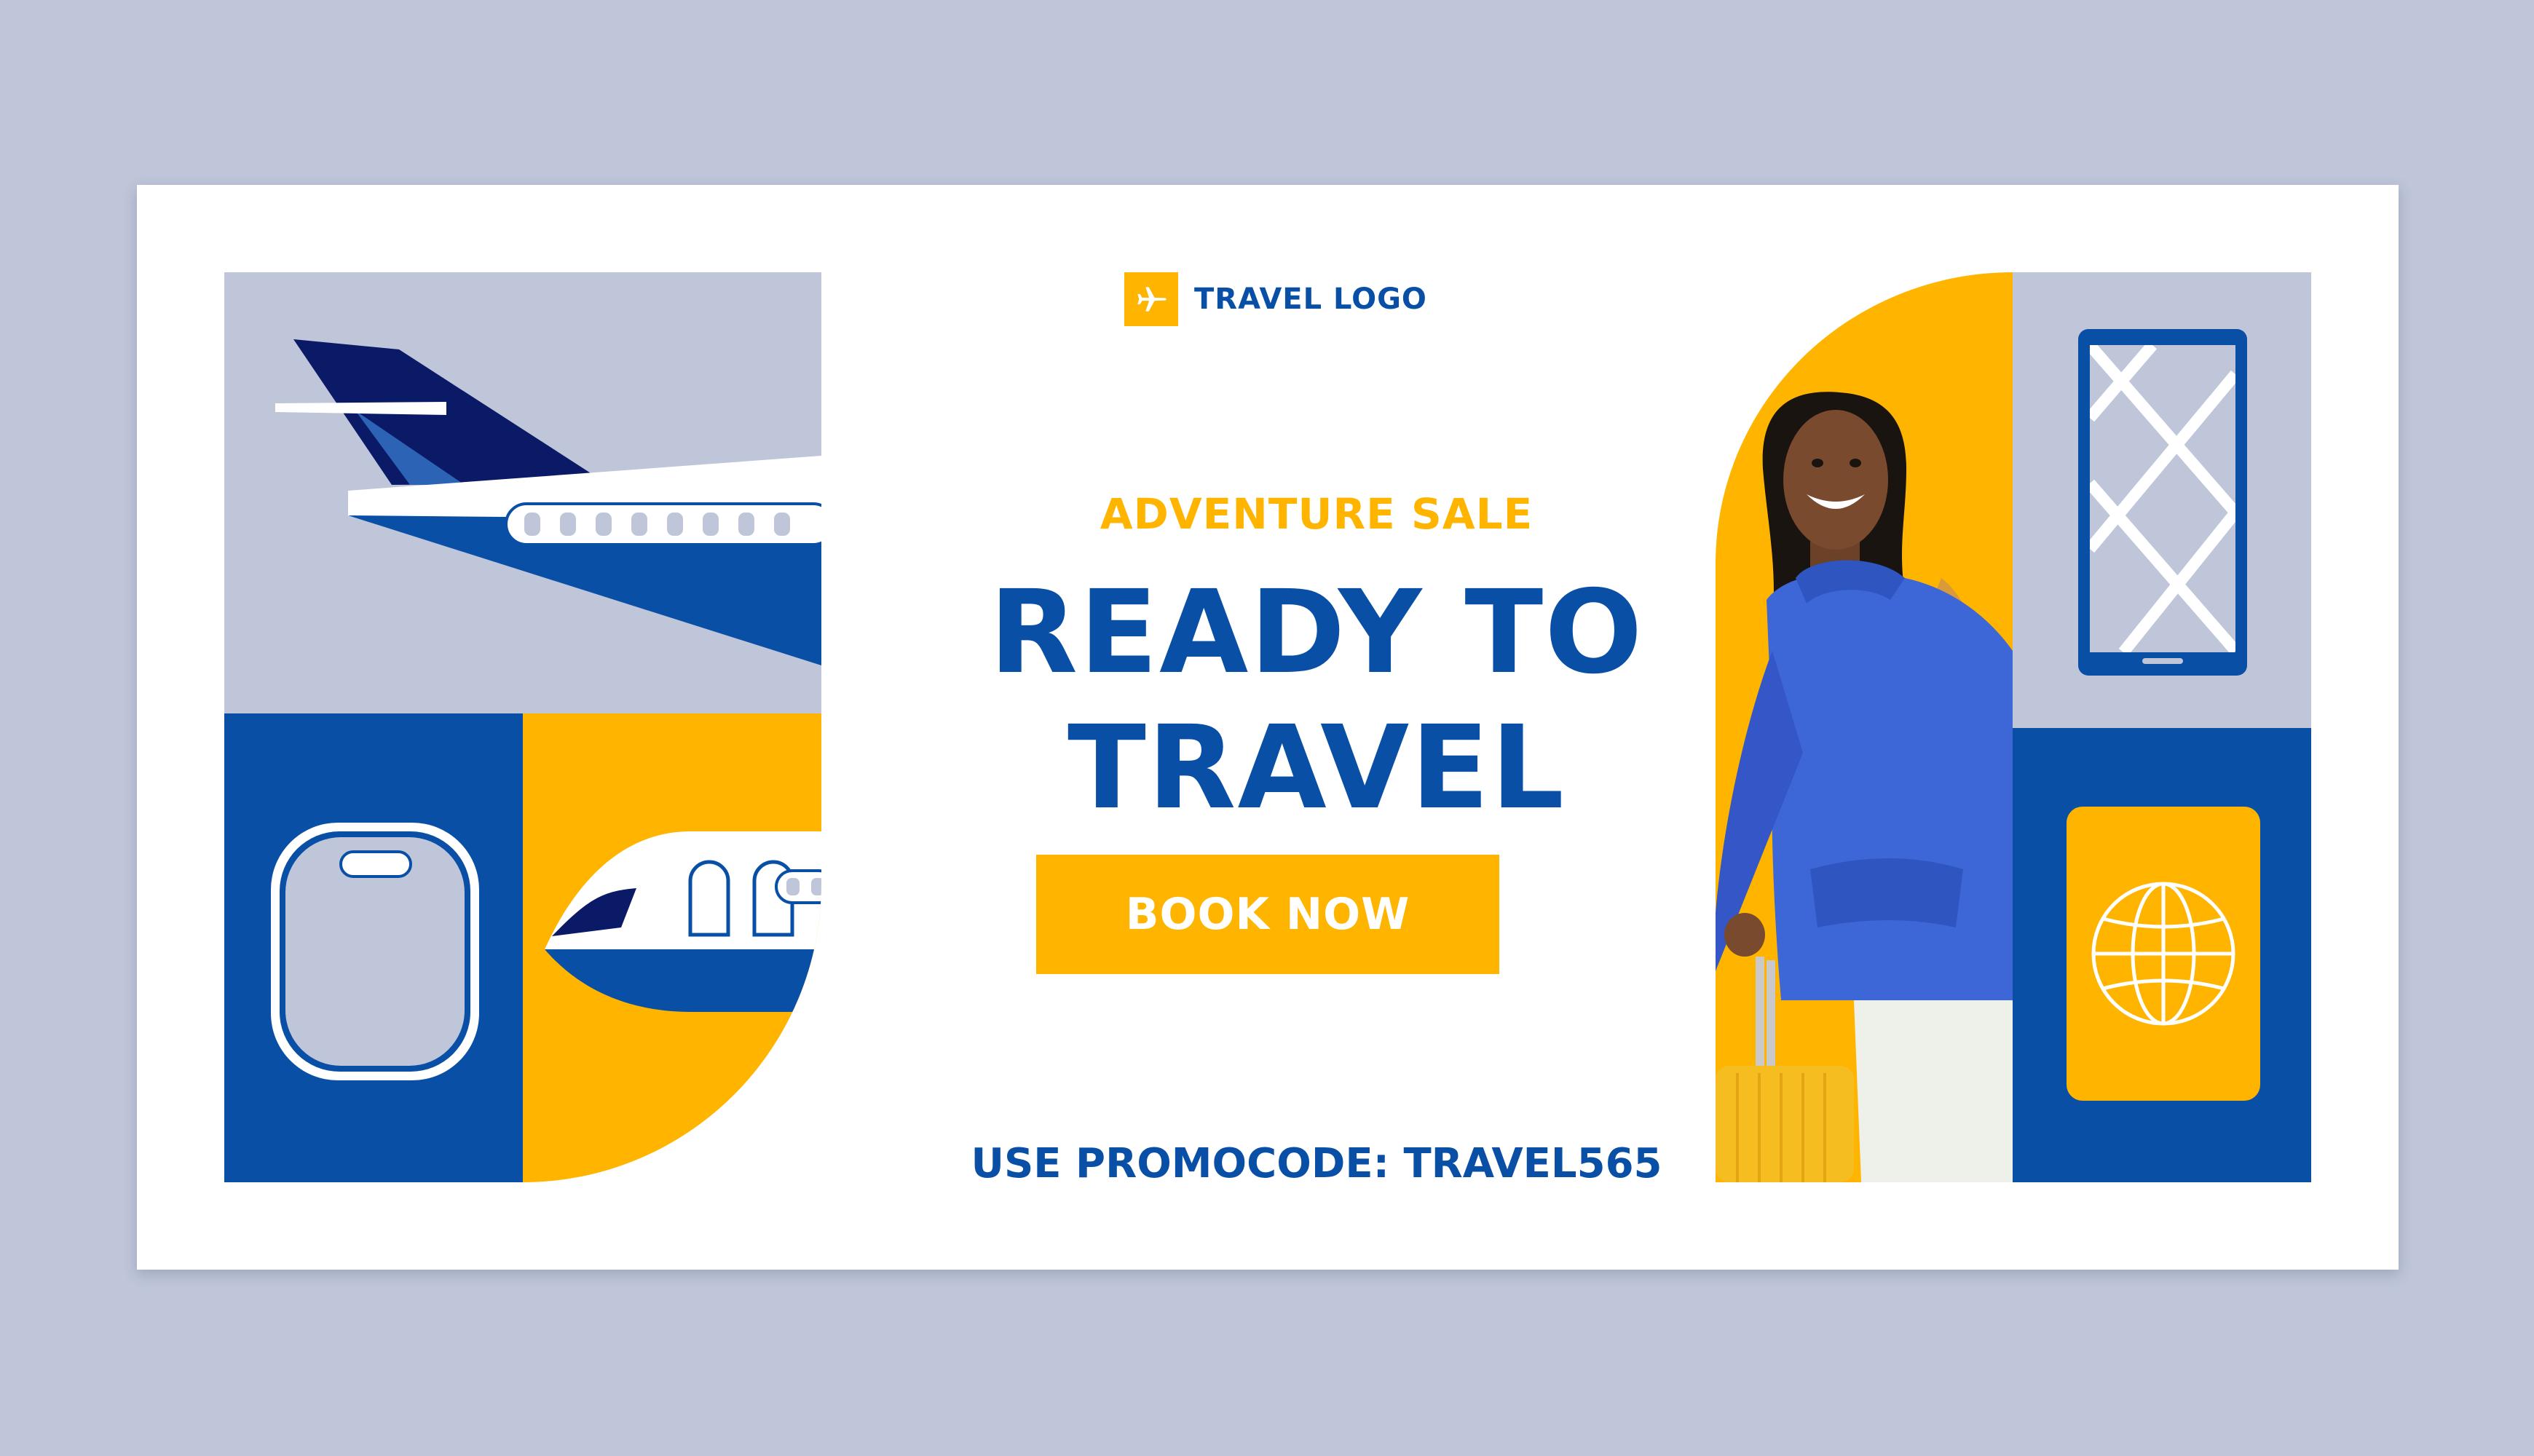 The width and height of the screenshot is (2534, 1456). What do you see at coordinates (1317, 514) in the screenshot?
I see `sale-eyebrow: ADVENTURE SALE` at bounding box center [1317, 514].